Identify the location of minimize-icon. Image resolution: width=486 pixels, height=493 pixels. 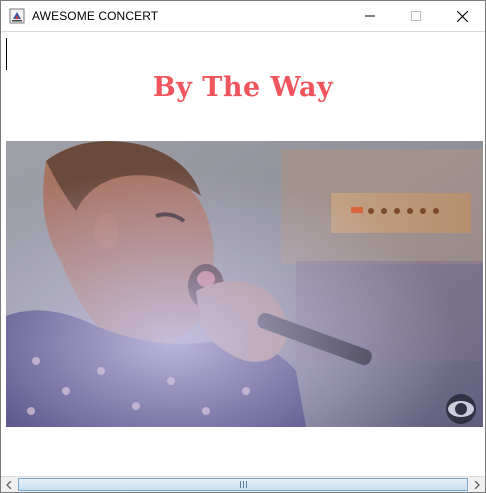
(370, 16).